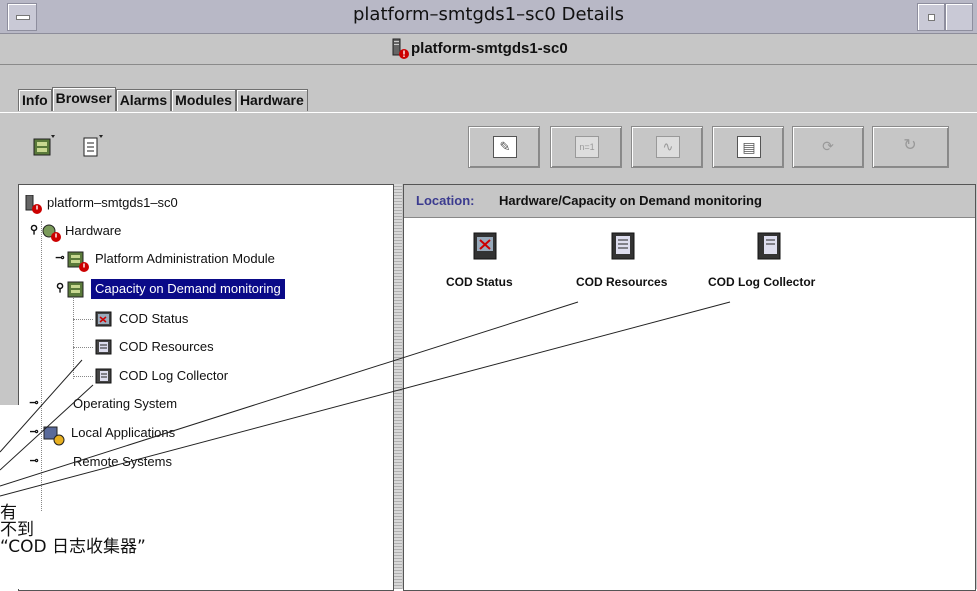 The height and width of the screenshot is (591, 977). I want to click on tree-label-cod-status: COD Status, so click(154, 318).